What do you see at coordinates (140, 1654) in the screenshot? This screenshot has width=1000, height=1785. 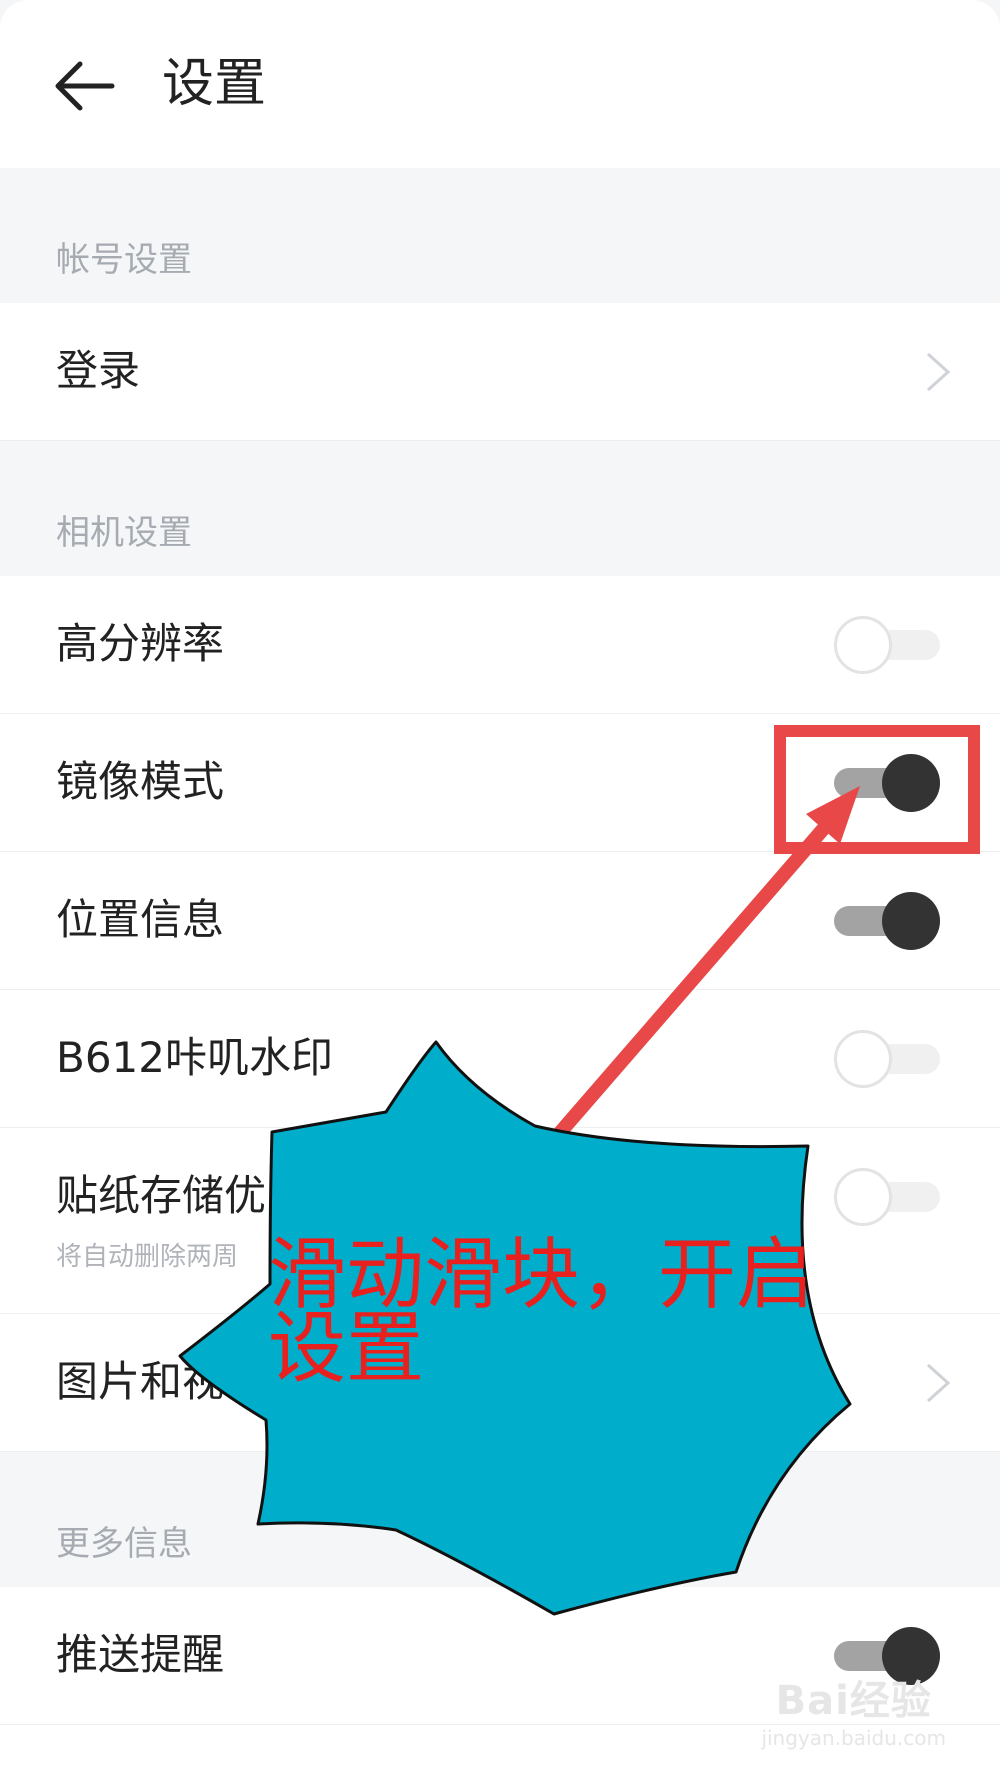 I see `row-label: 推送提醒` at bounding box center [140, 1654].